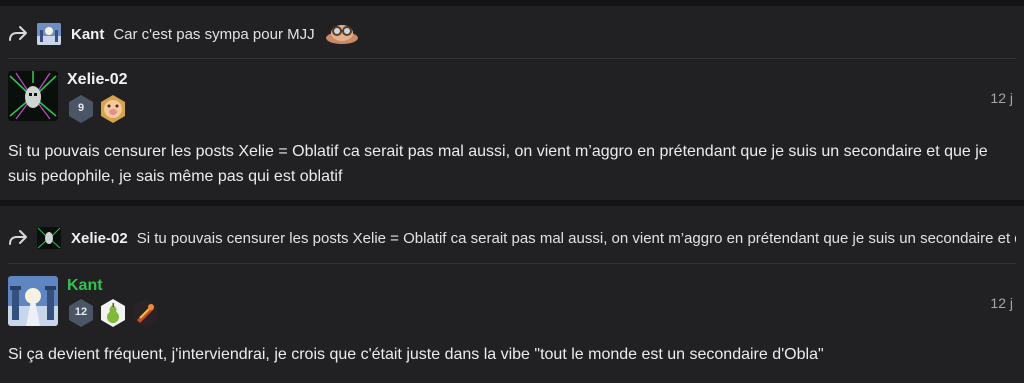  What do you see at coordinates (49, 238) in the screenshot?
I see `xelie-avatar-icon` at bounding box center [49, 238].